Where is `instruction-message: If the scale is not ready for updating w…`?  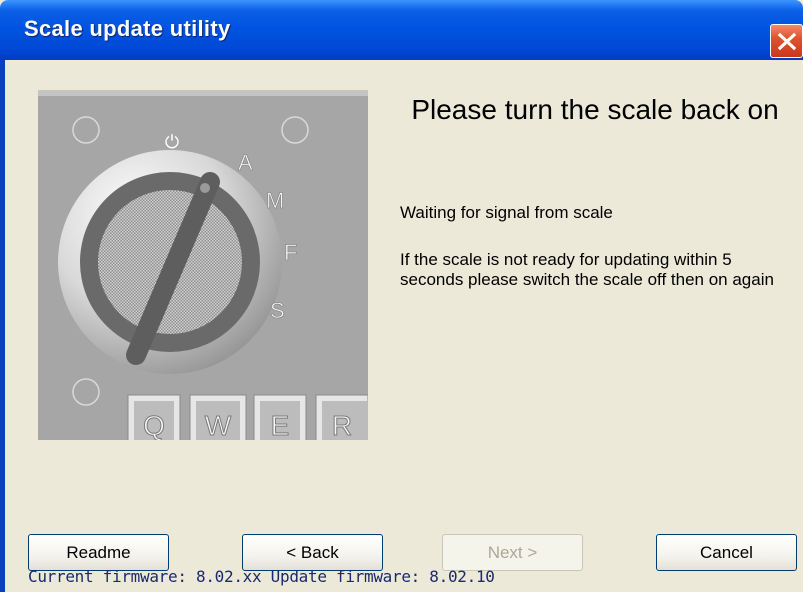 instruction-message: If the scale is not ready for updating w… is located at coordinates (587, 269).